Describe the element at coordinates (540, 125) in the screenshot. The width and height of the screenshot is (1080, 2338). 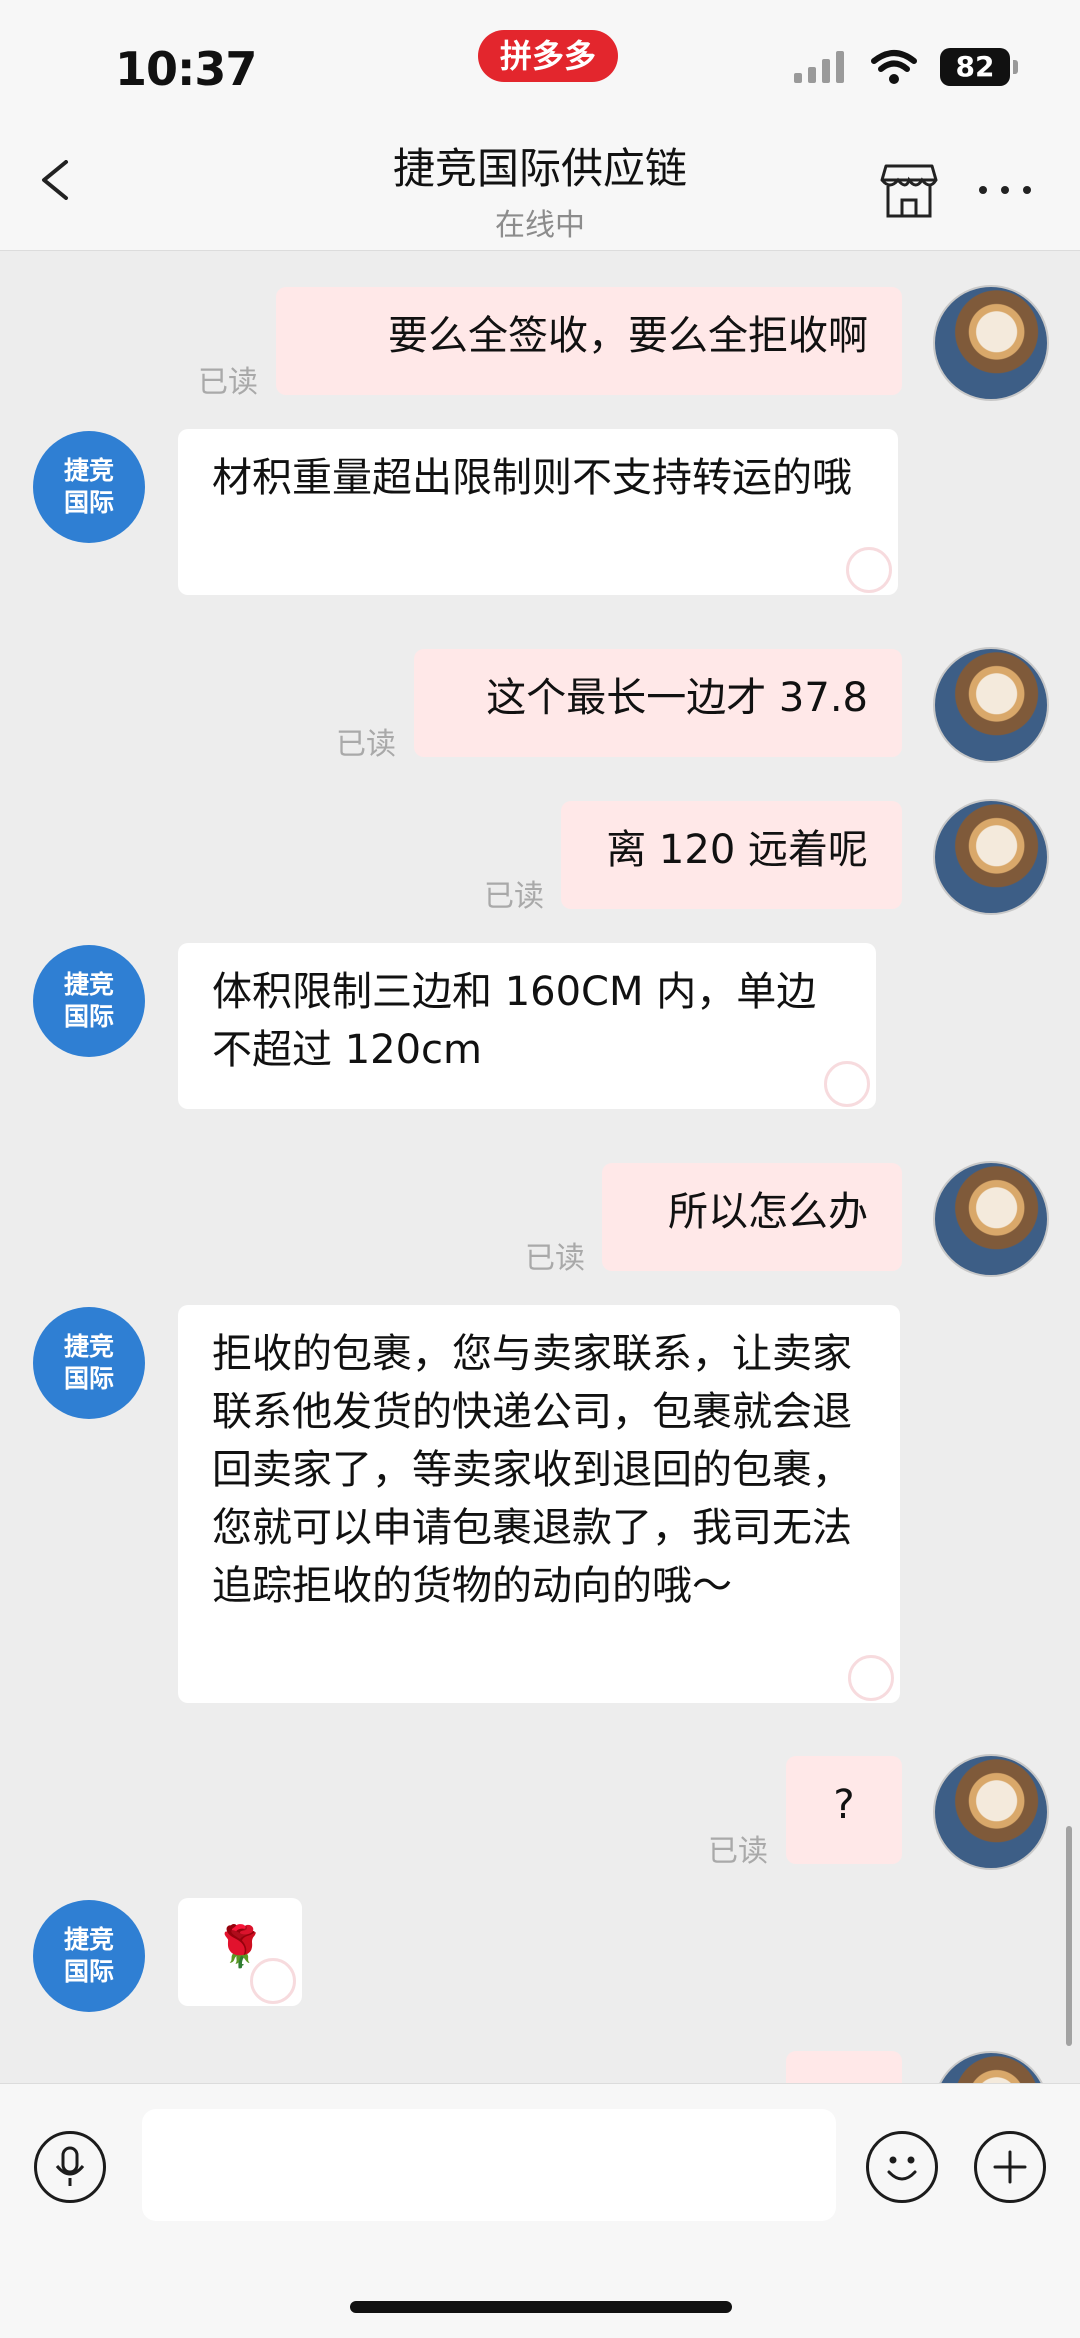
I see `top-bar: 10:37 拼多多 82 捷竞国际供应链 在线中` at that location.